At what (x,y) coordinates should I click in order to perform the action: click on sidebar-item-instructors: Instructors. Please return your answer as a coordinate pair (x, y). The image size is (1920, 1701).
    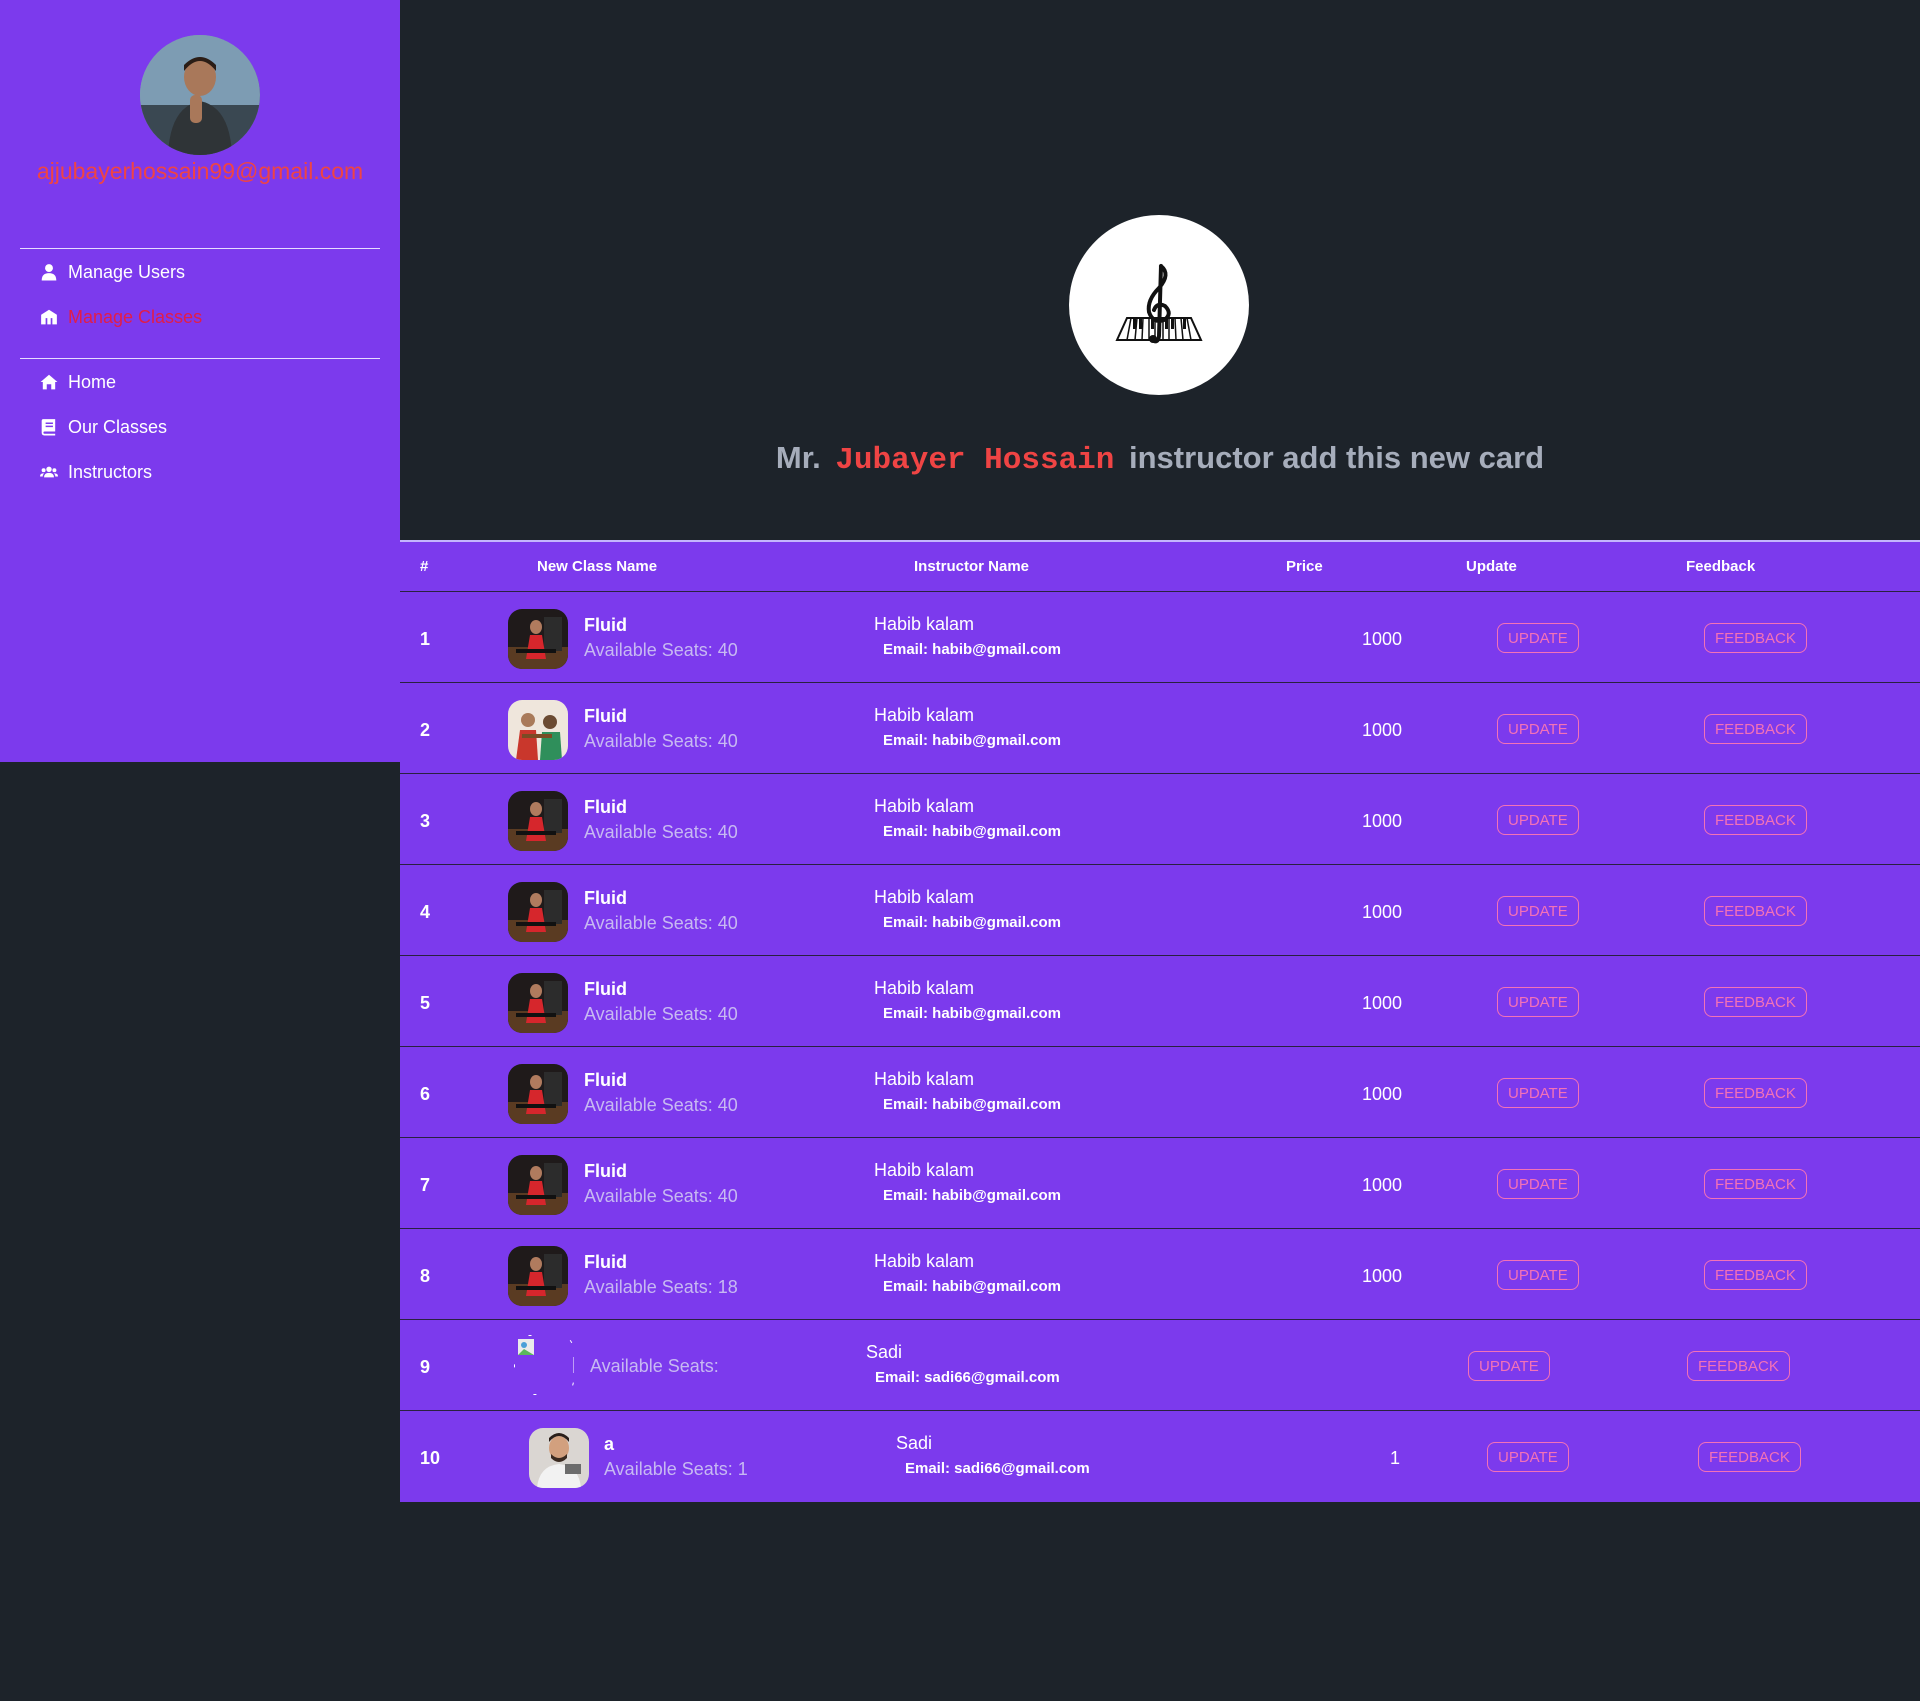
    Looking at the image, I should click on (96, 472).